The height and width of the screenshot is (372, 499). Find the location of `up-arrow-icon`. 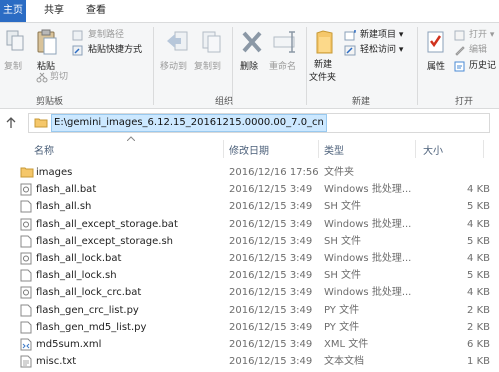

up-arrow-icon is located at coordinates (11, 123).